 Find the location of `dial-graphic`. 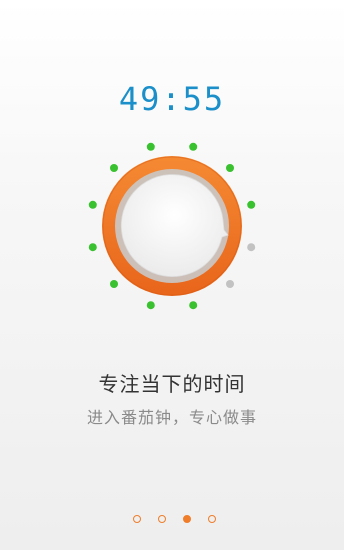

dial-graphic is located at coordinates (172, 226).